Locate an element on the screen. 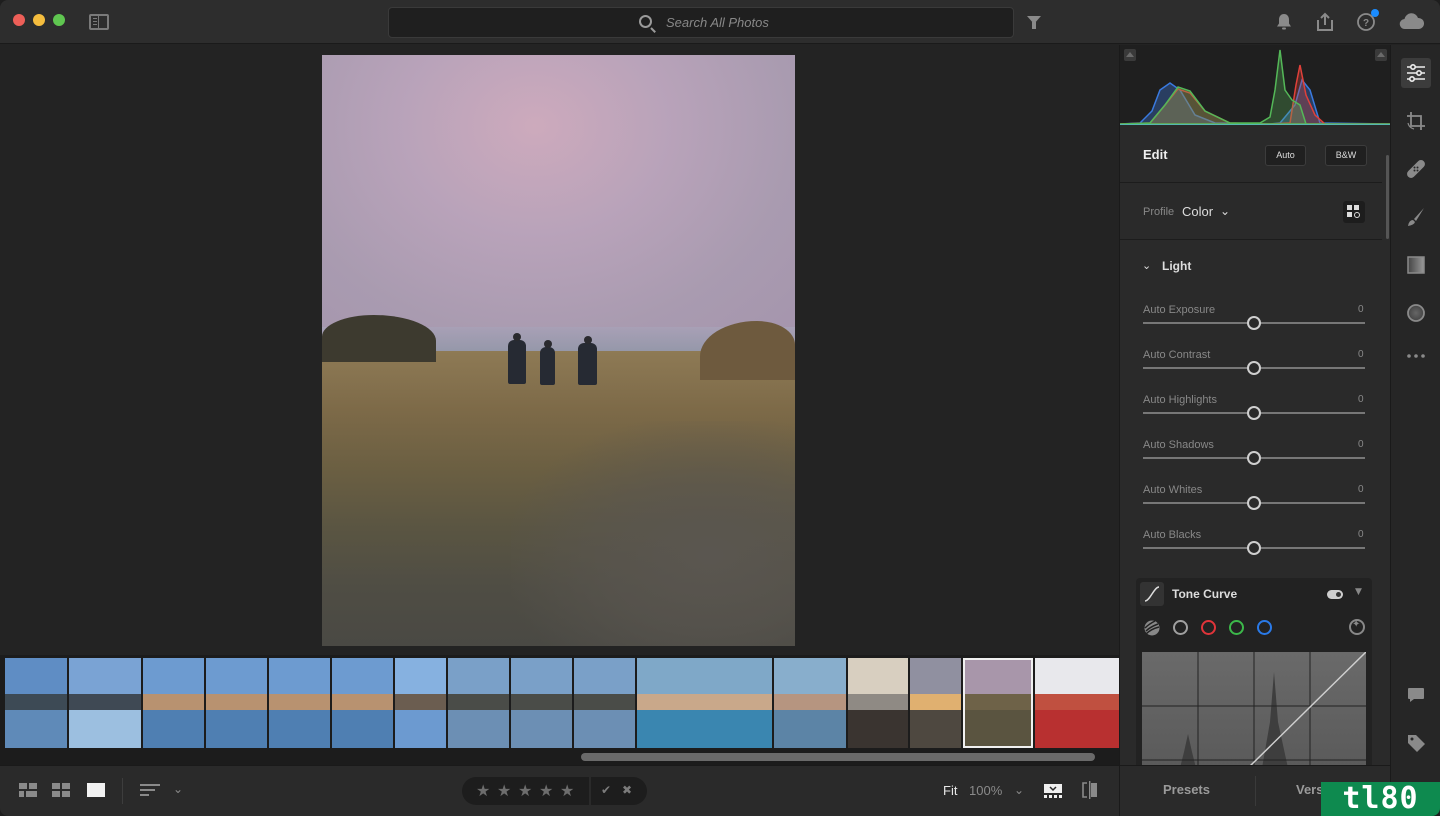 The width and height of the screenshot is (1440, 816). filter-icon is located at coordinates (1034, 22).